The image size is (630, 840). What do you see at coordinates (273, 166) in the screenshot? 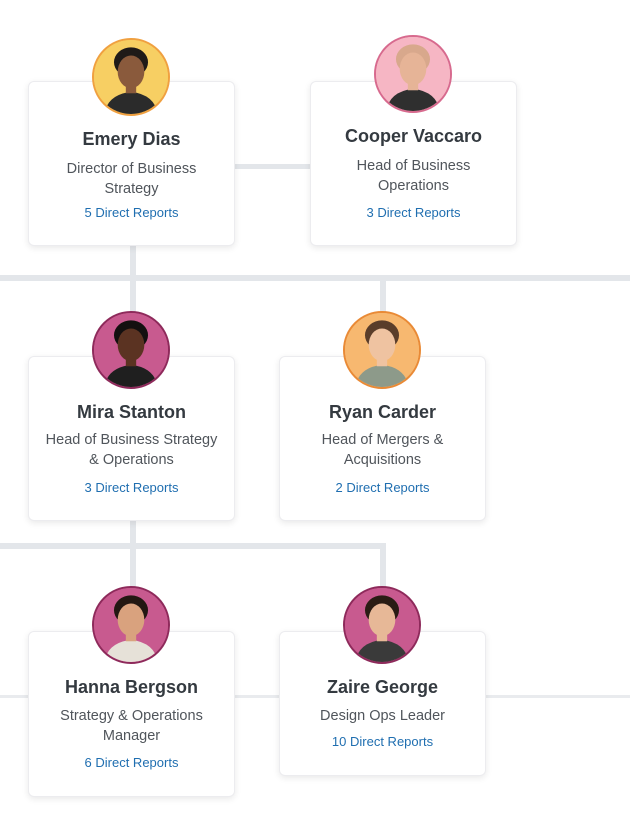
I see `connector-emery-cooper` at bounding box center [273, 166].